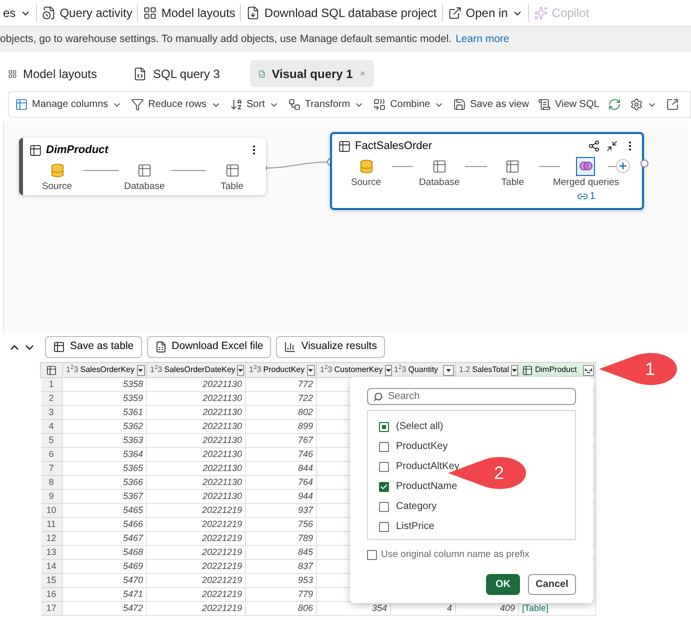  Describe the element at coordinates (104, 455) in the screenshot. I see `table-cell: 5364` at that location.